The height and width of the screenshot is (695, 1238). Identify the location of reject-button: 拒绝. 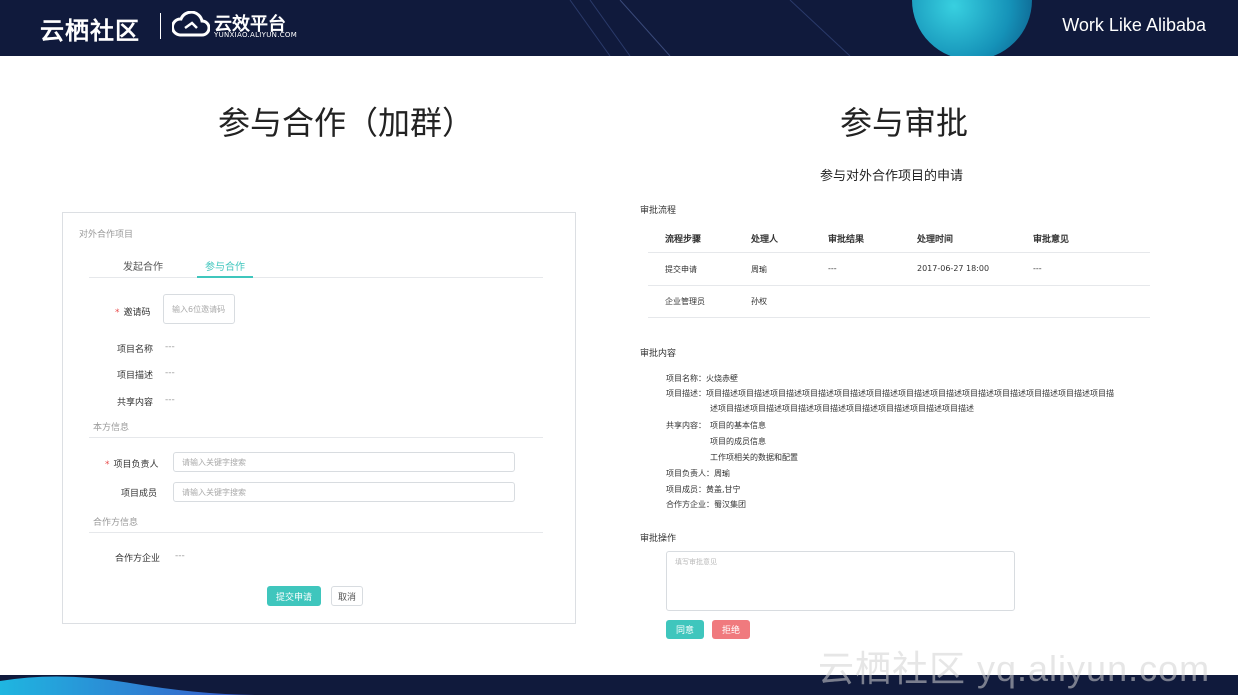
(731, 629).